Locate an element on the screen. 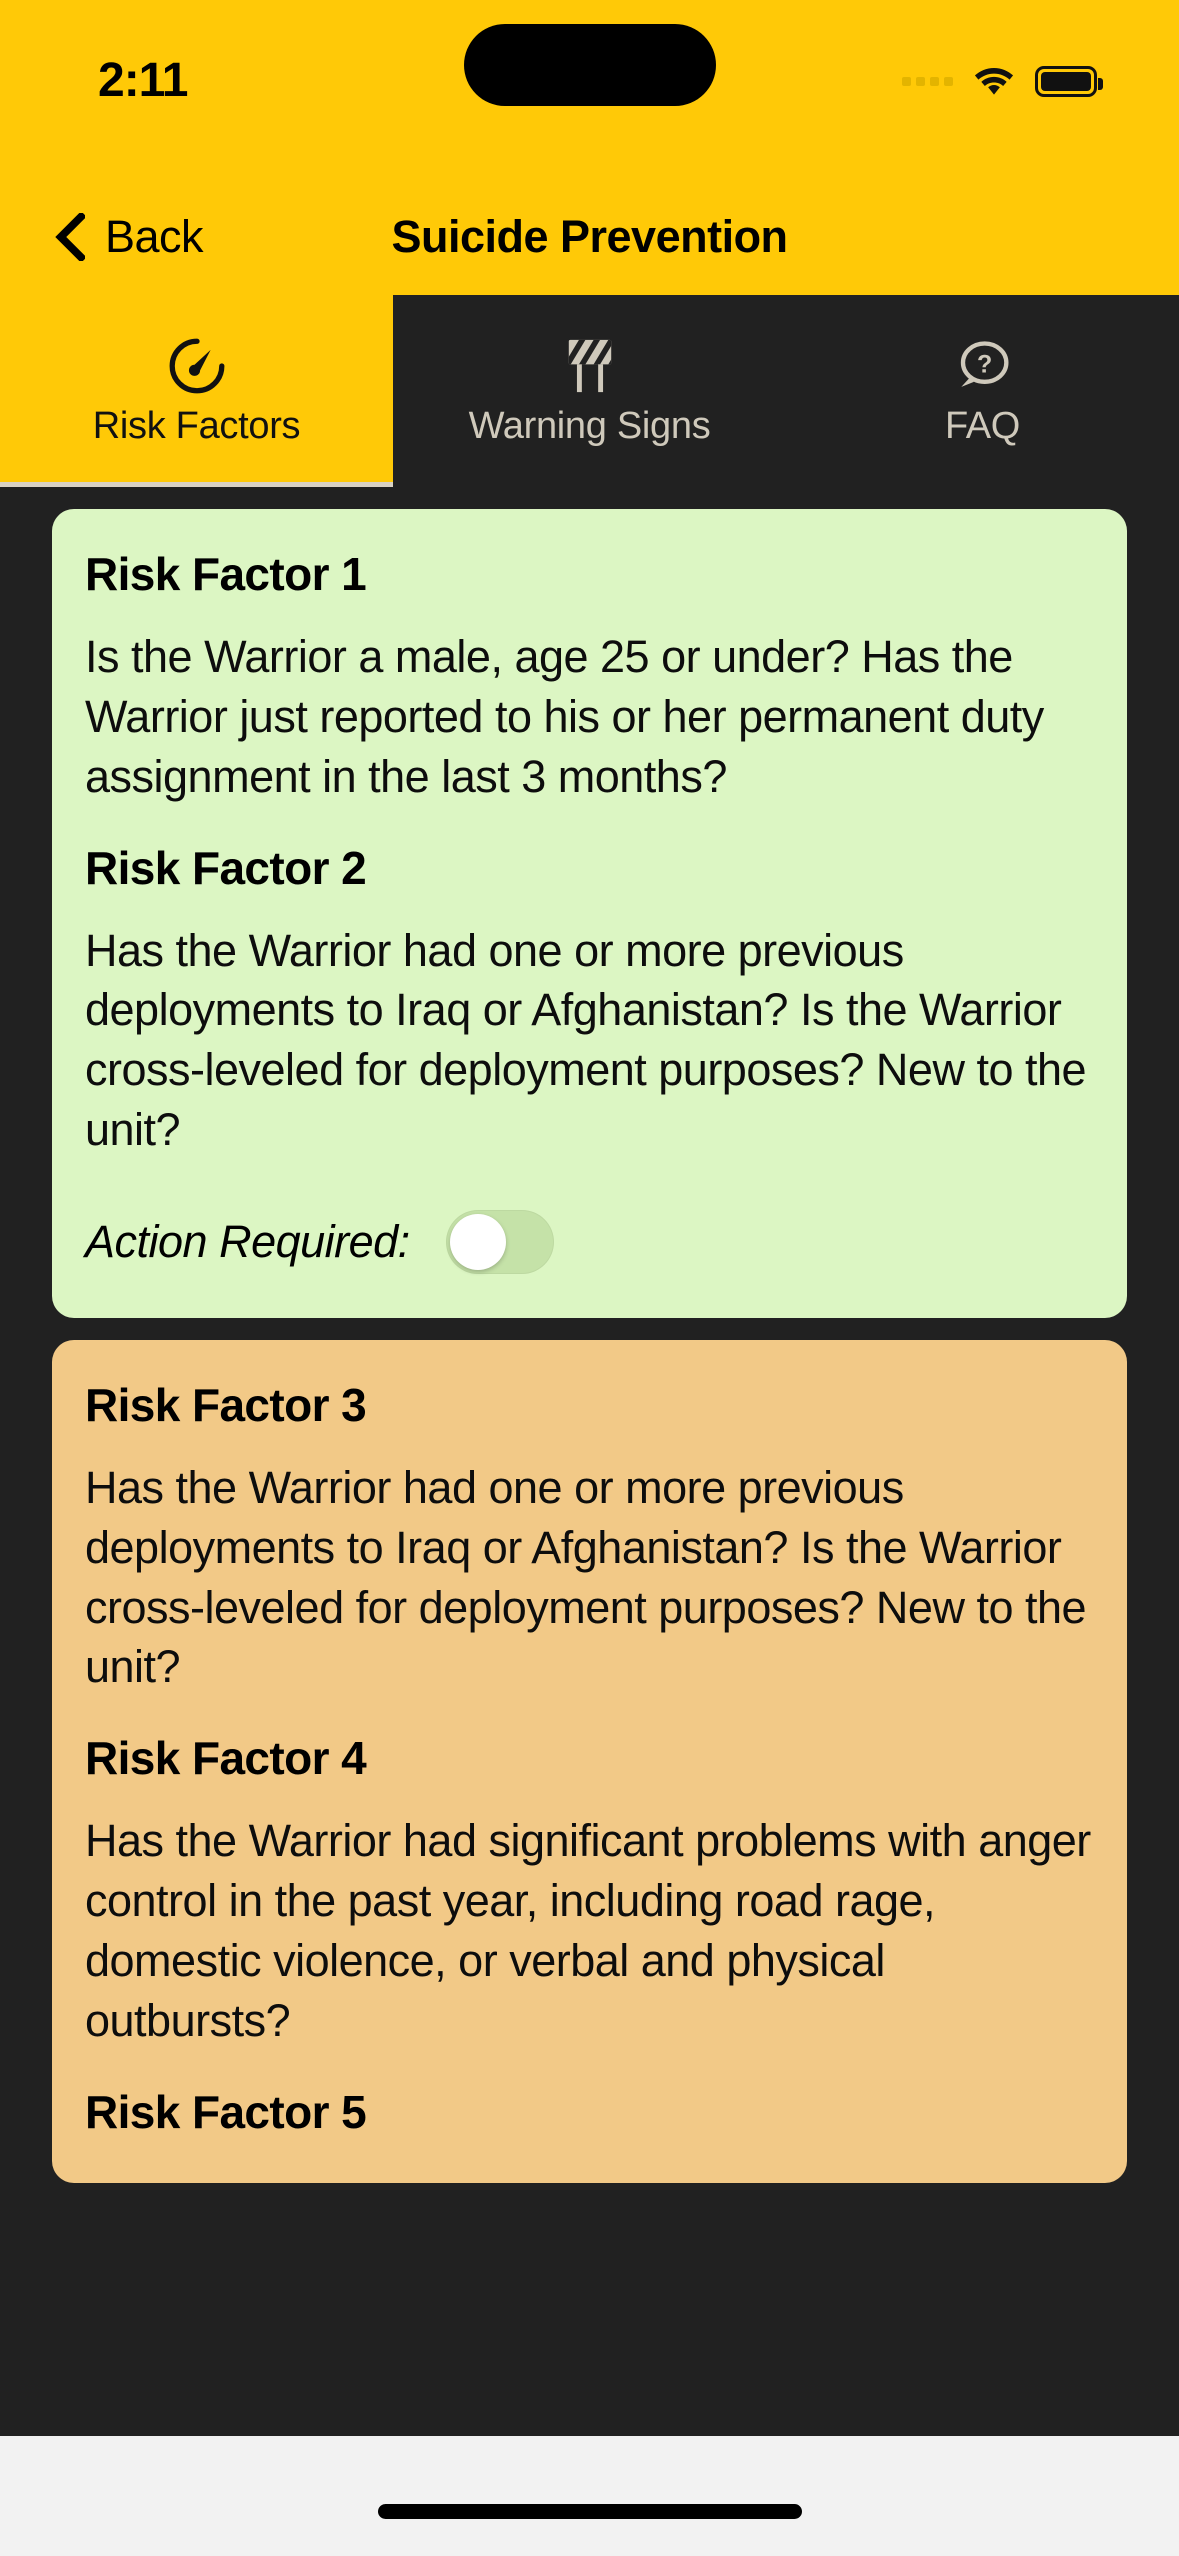 The width and height of the screenshot is (1179, 2556). back-button: Back is located at coordinates (129, 236).